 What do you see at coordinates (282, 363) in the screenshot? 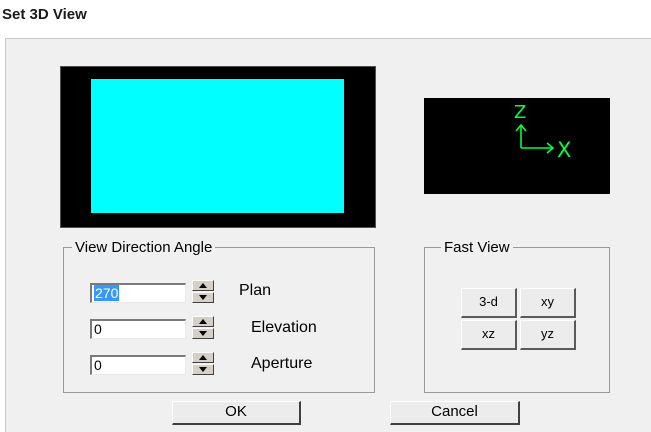
I see `aperture-label: Aperture` at bounding box center [282, 363].